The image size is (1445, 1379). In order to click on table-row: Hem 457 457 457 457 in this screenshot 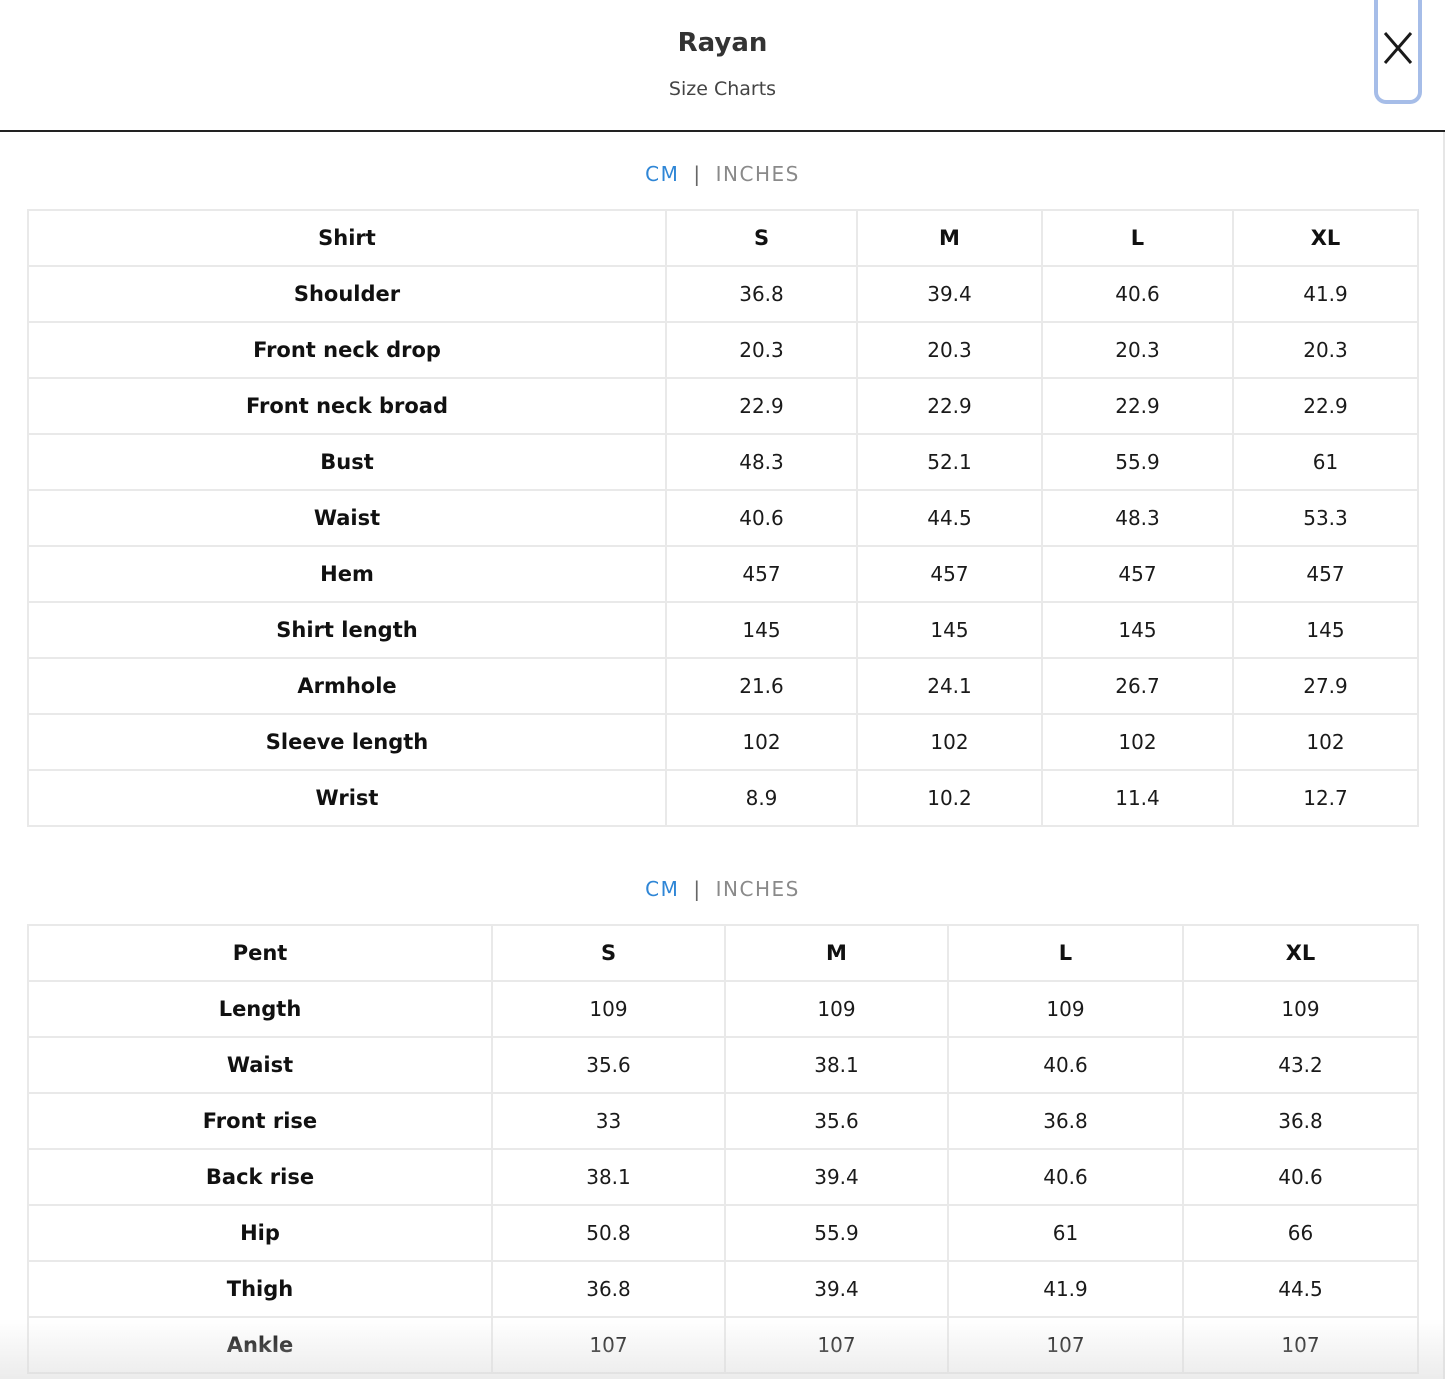, I will do `click(723, 574)`.